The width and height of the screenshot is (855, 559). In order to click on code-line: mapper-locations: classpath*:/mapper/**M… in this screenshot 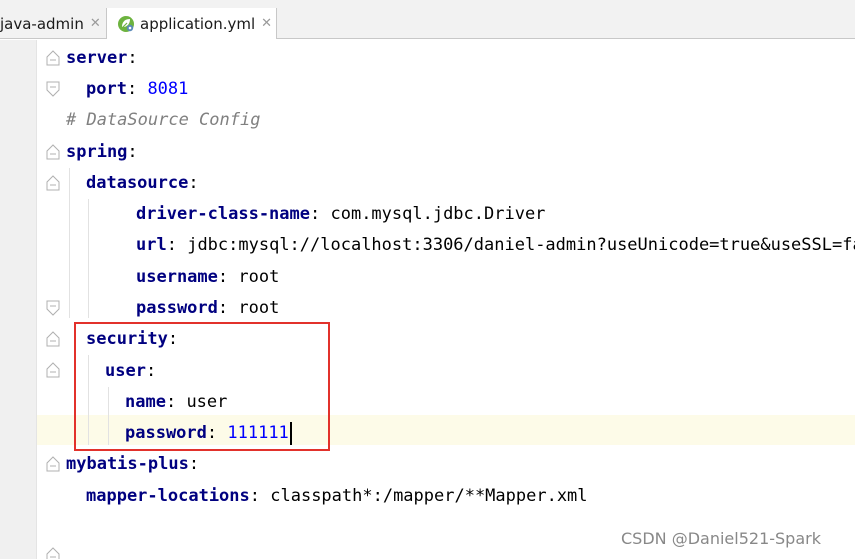, I will do `click(337, 496)`.